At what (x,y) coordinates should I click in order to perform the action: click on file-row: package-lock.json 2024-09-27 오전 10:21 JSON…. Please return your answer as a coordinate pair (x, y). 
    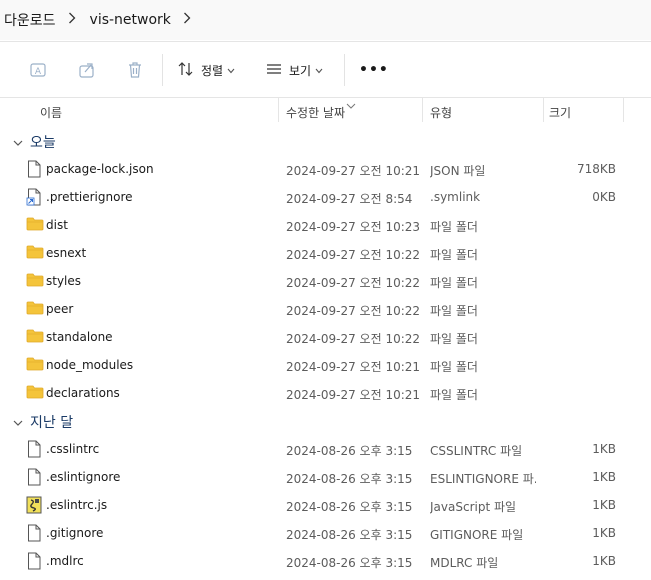
    Looking at the image, I should click on (325, 169).